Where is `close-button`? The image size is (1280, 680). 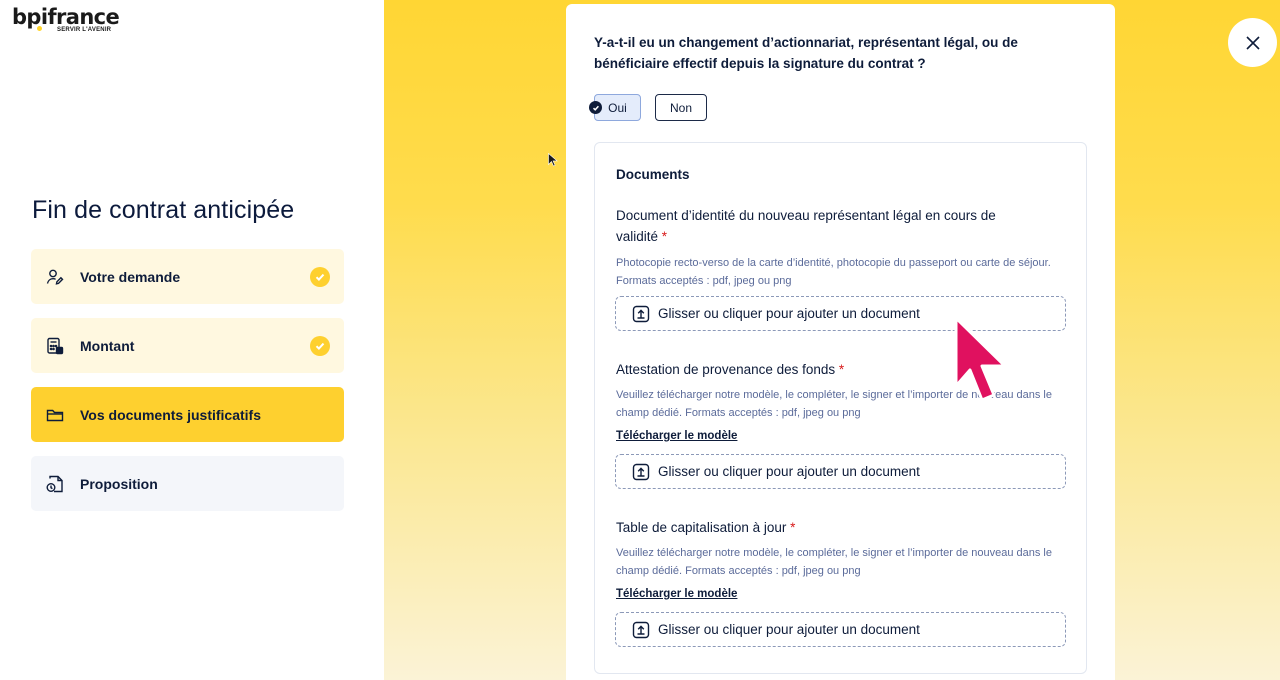
close-button is located at coordinates (1252, 42).